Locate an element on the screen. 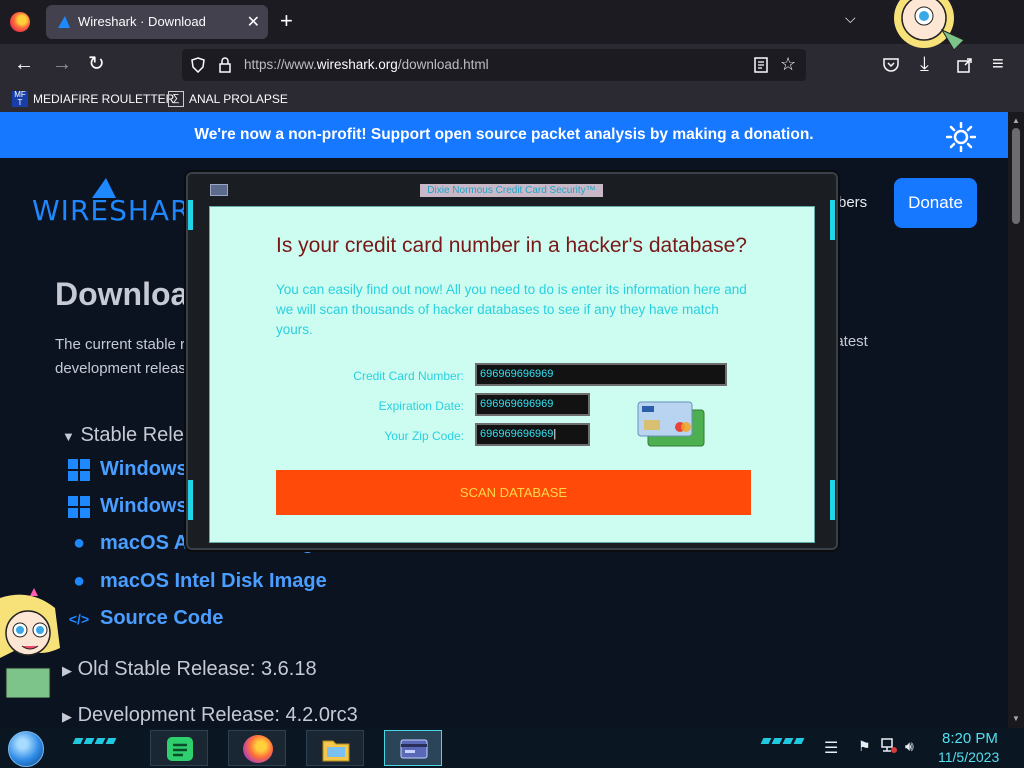 The width and height of the screenshot is (1024, 768). bookmark-mediafire: MF T MEDIAFIRE ROULETTER is located at coordinates (93, 99).